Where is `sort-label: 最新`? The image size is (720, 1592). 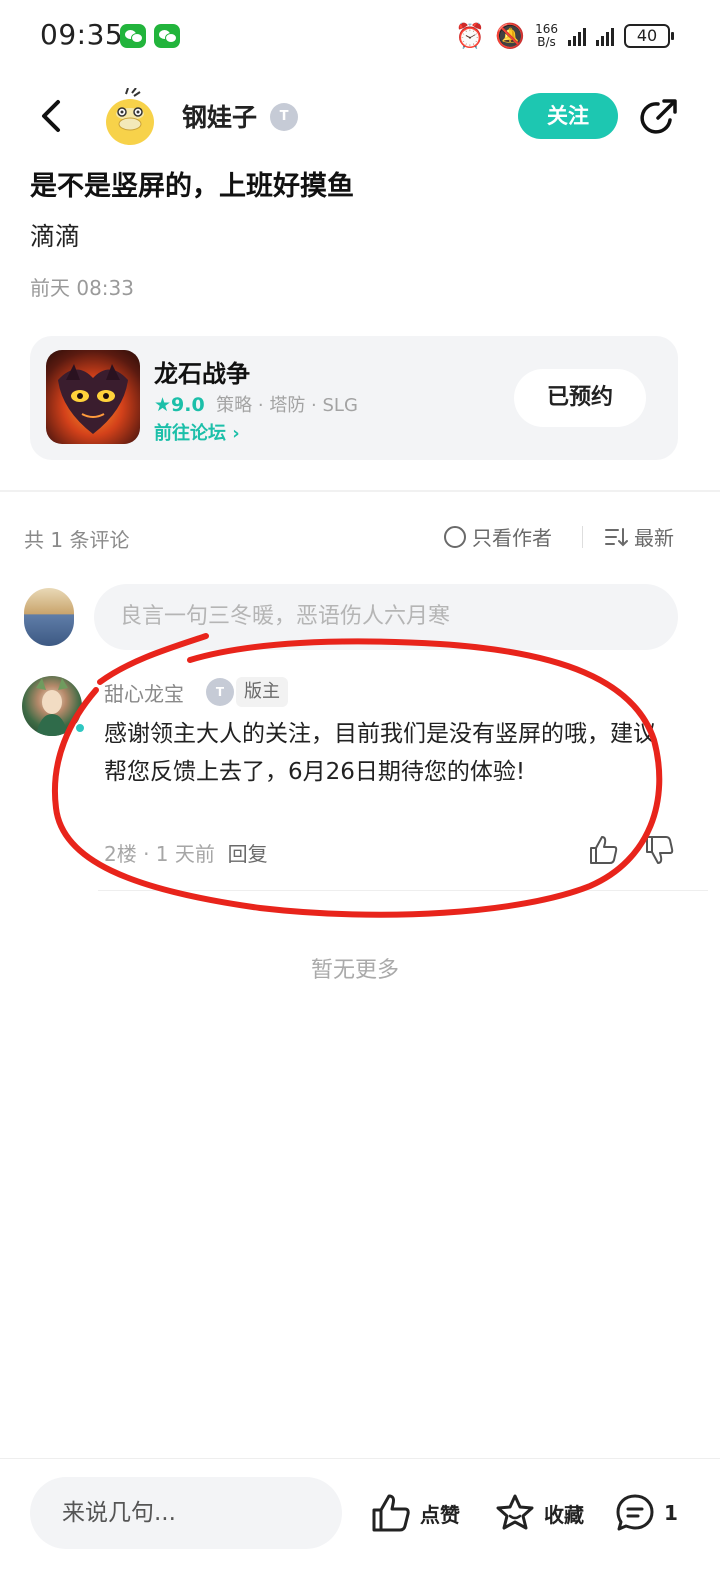 sort-label: 最新 is located at coordinates (654, 538).